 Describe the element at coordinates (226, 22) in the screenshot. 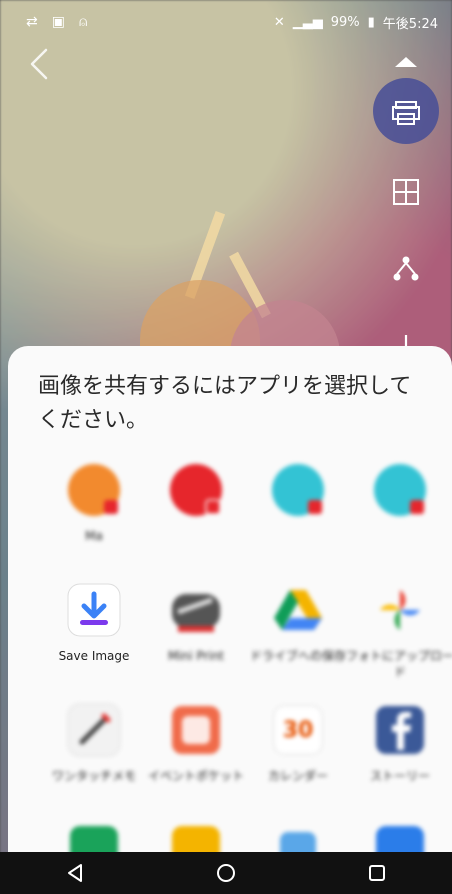

I see `status-bar: ⇄ ▣ ⍝ ✕ ▁▃▅ 99% ▮ 午後5:24` at that location.